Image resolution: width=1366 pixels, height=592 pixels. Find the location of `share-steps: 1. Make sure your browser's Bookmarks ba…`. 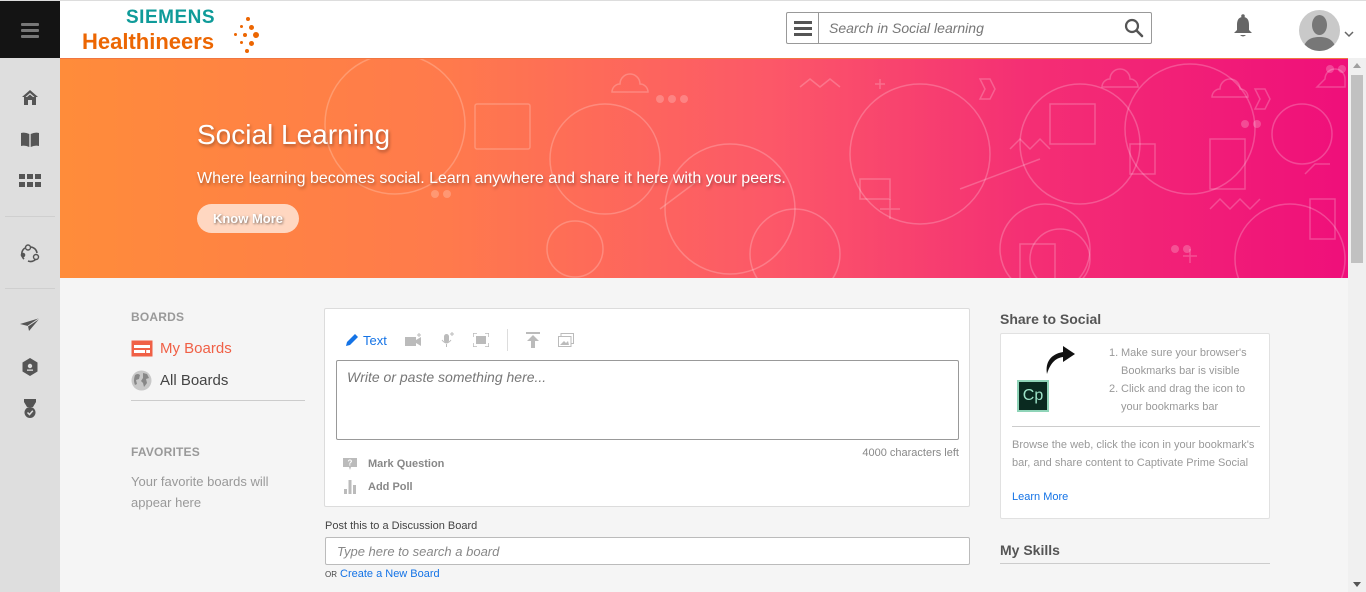

share-steps: 1. Make sure your browser's Bookmarks ba… is located at coordinates (1179, 380).